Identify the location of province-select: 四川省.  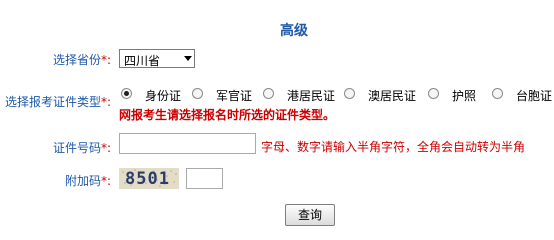
(157, 58).